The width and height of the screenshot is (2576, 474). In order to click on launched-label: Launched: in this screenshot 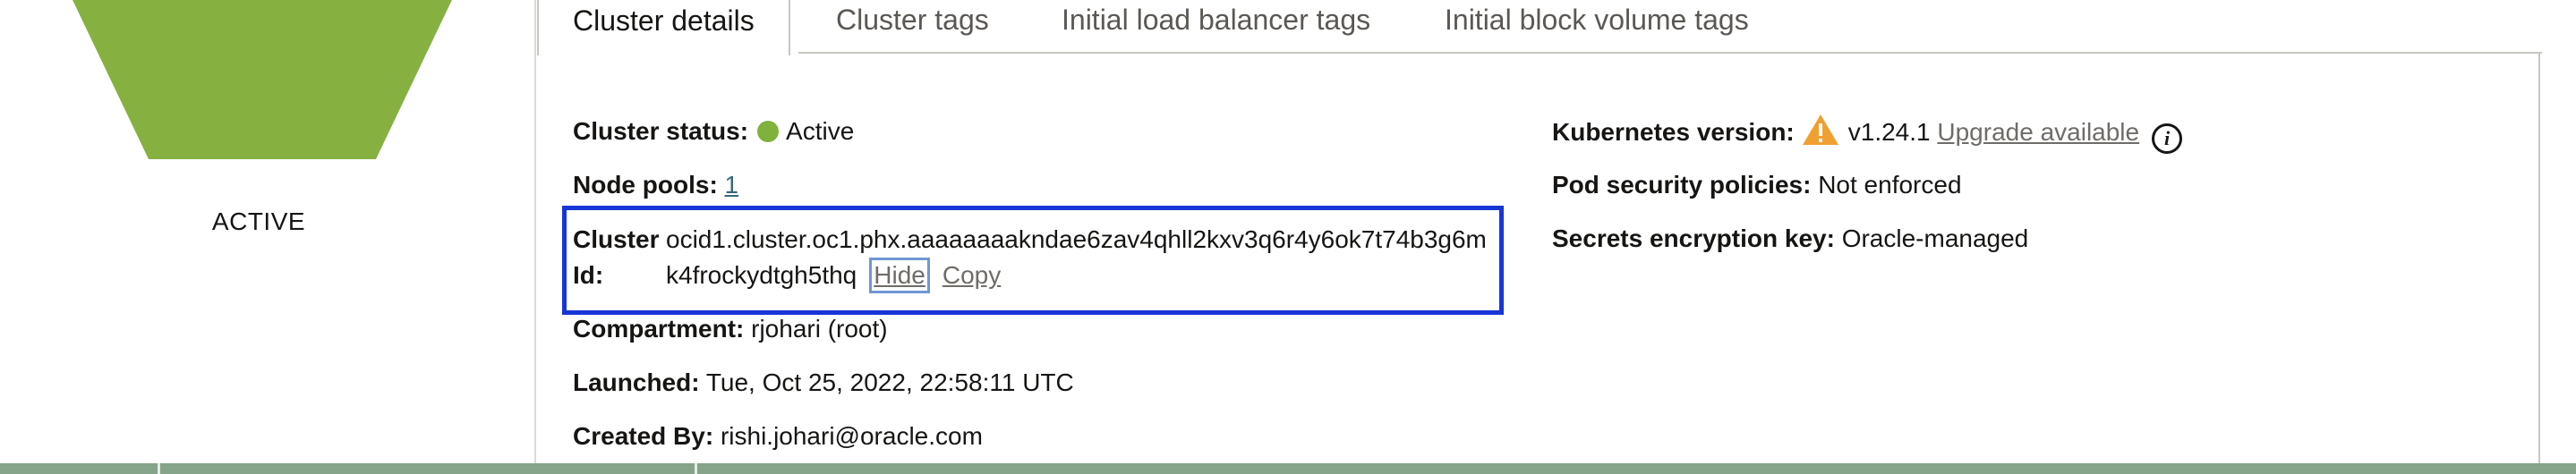, I will do `click(636, 382)`.